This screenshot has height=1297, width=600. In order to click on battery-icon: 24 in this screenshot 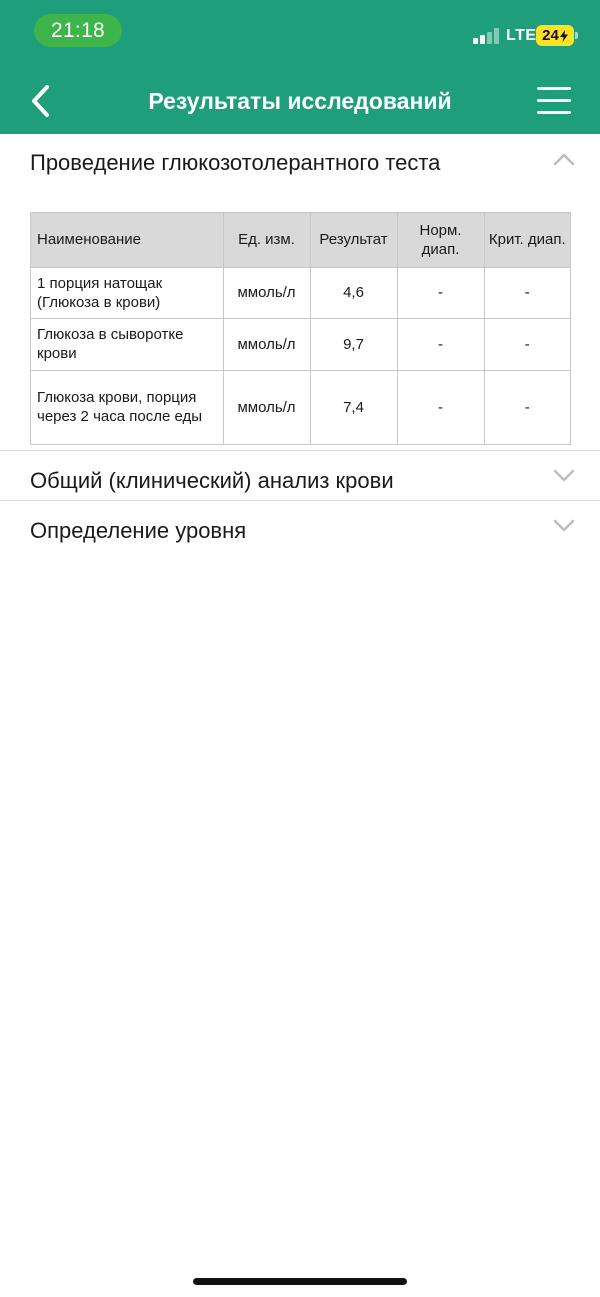, I will do `click(557, 35)`.